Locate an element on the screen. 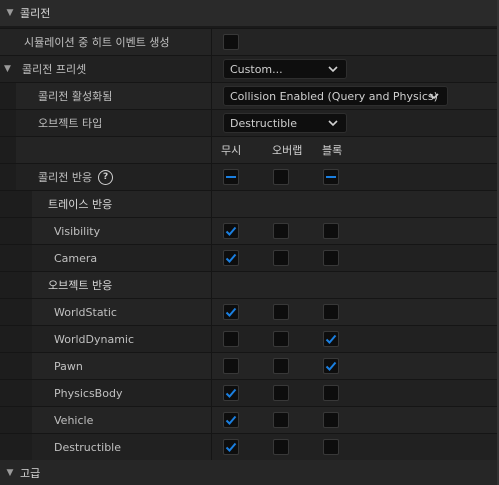 The image size is (499, 485). collision-response-label-wrap: 콜리전 반응 ? is located at coordinates (76, 177).